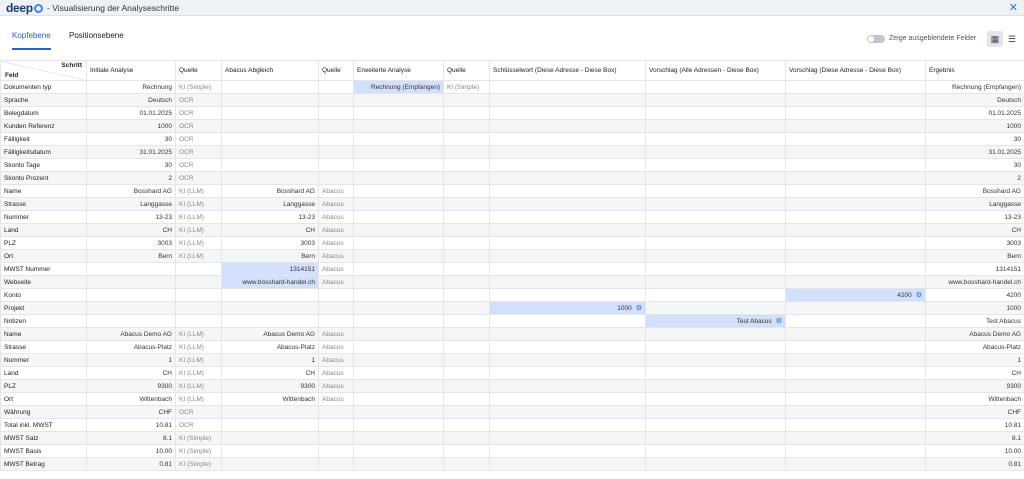 This screenshot has height=479, width=1024. What do you see at coordinates (21, 113) in the screenshot?
I see `row-field-text: Belegdatum` at bounding box center [21, 113].